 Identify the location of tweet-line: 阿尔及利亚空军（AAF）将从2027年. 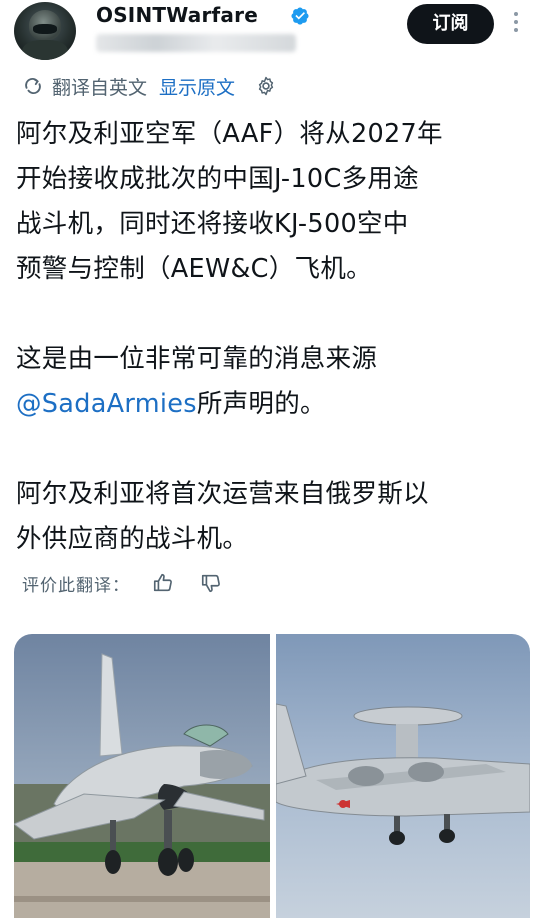
(229, 134).